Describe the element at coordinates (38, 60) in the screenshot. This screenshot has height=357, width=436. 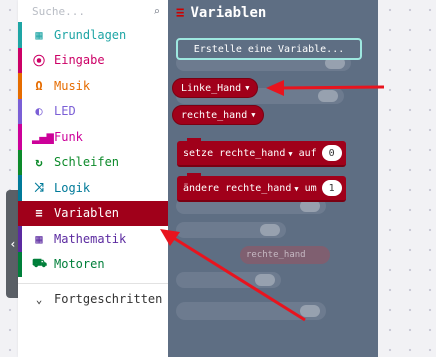
I see `target-icon: ⦿` at that location.